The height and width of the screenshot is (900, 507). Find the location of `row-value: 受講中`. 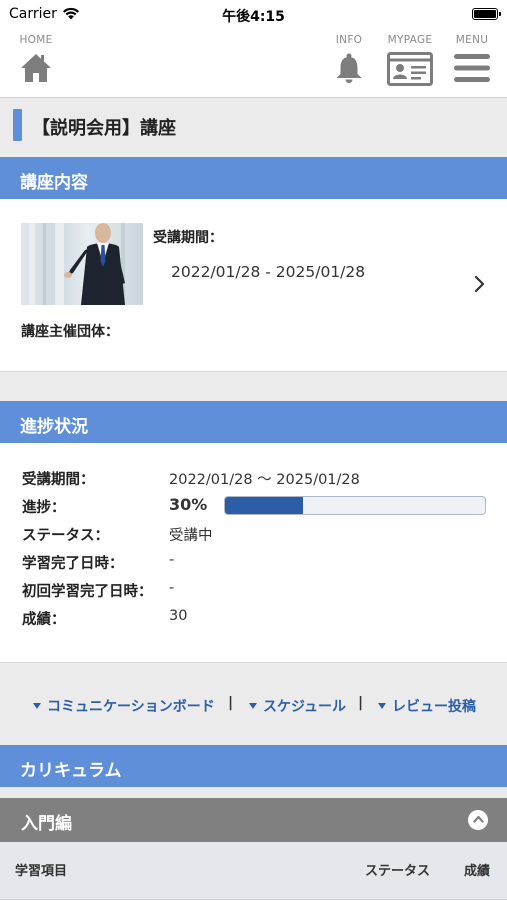

row-value: 受講中 is located at coordinates (191, 536).